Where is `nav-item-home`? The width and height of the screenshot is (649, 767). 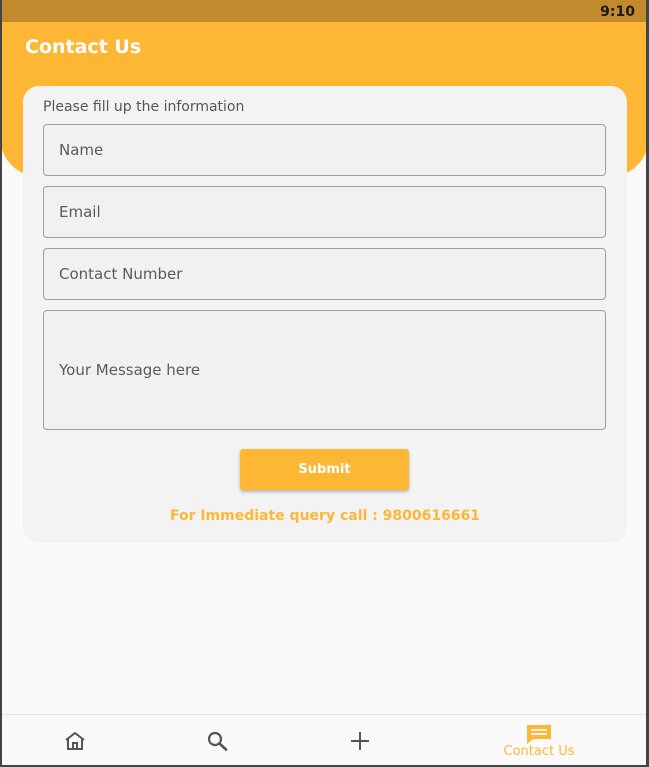
nav-item-home is located at coordinates (75, 741).